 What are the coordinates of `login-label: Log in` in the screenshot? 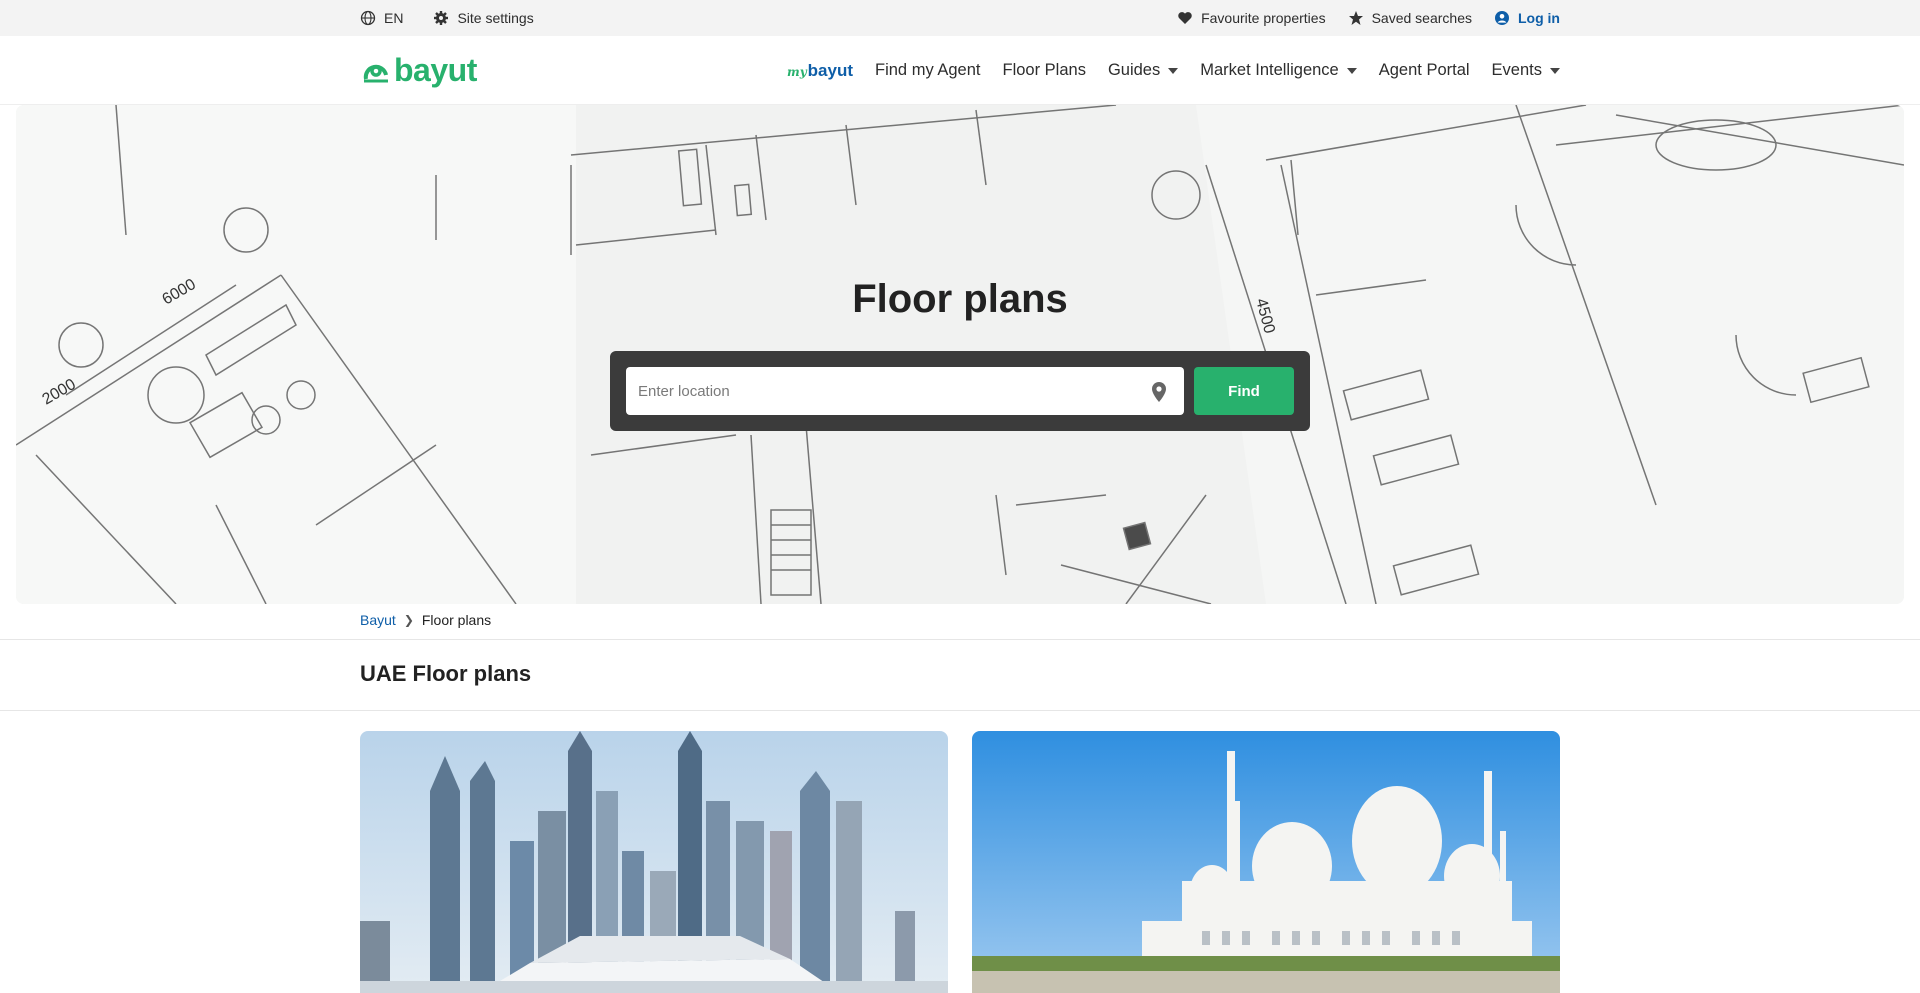 It's located at (1539, 18).